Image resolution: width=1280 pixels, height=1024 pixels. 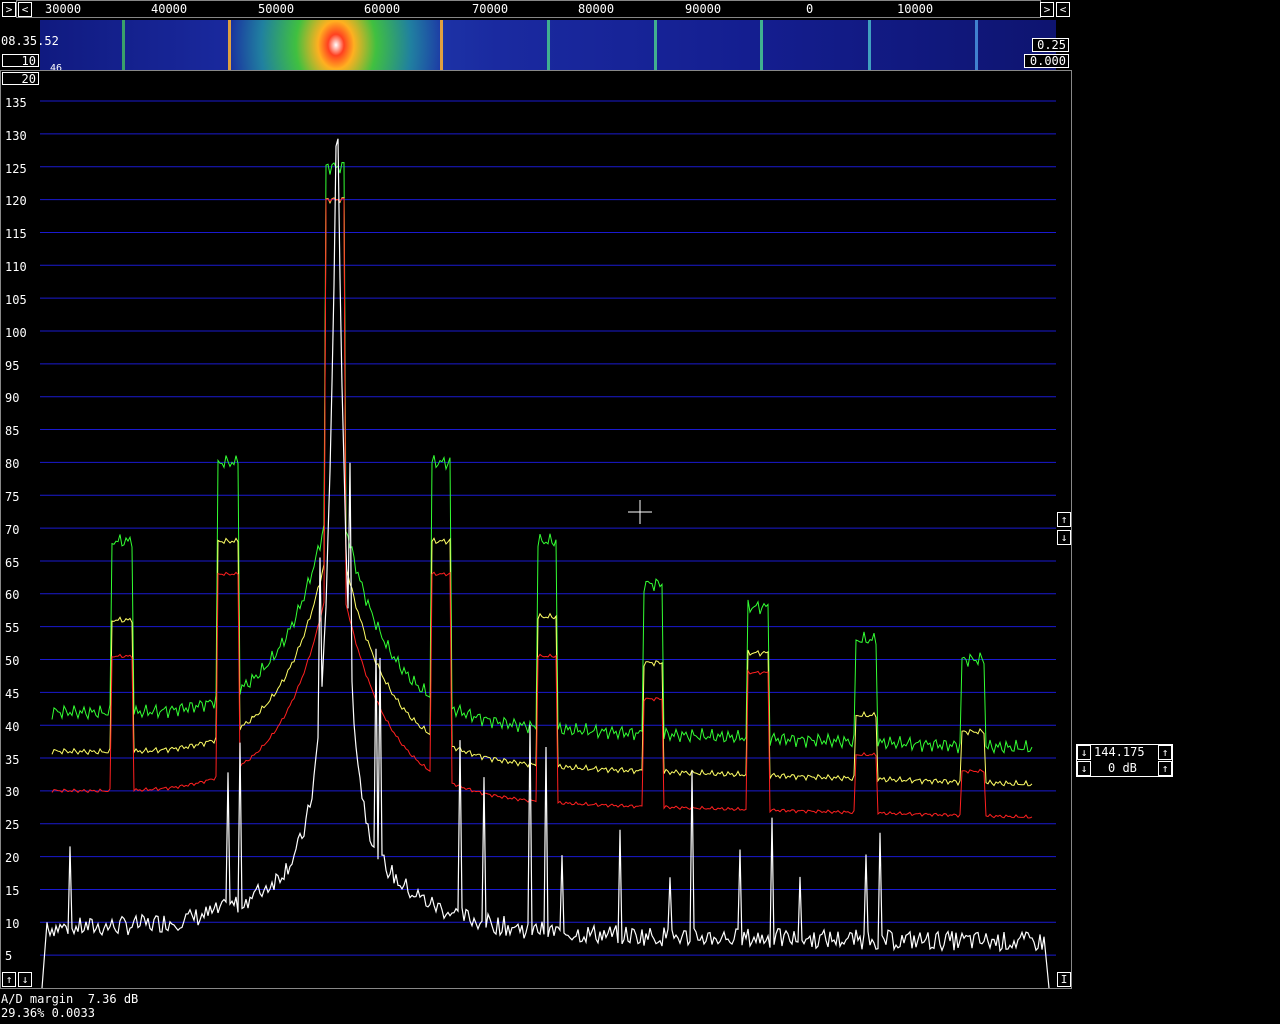 What do you see at coordinates (1165, 752) in the screenshot?
I see `freq-up-button: ↑` at bounding box center [1165, 752].